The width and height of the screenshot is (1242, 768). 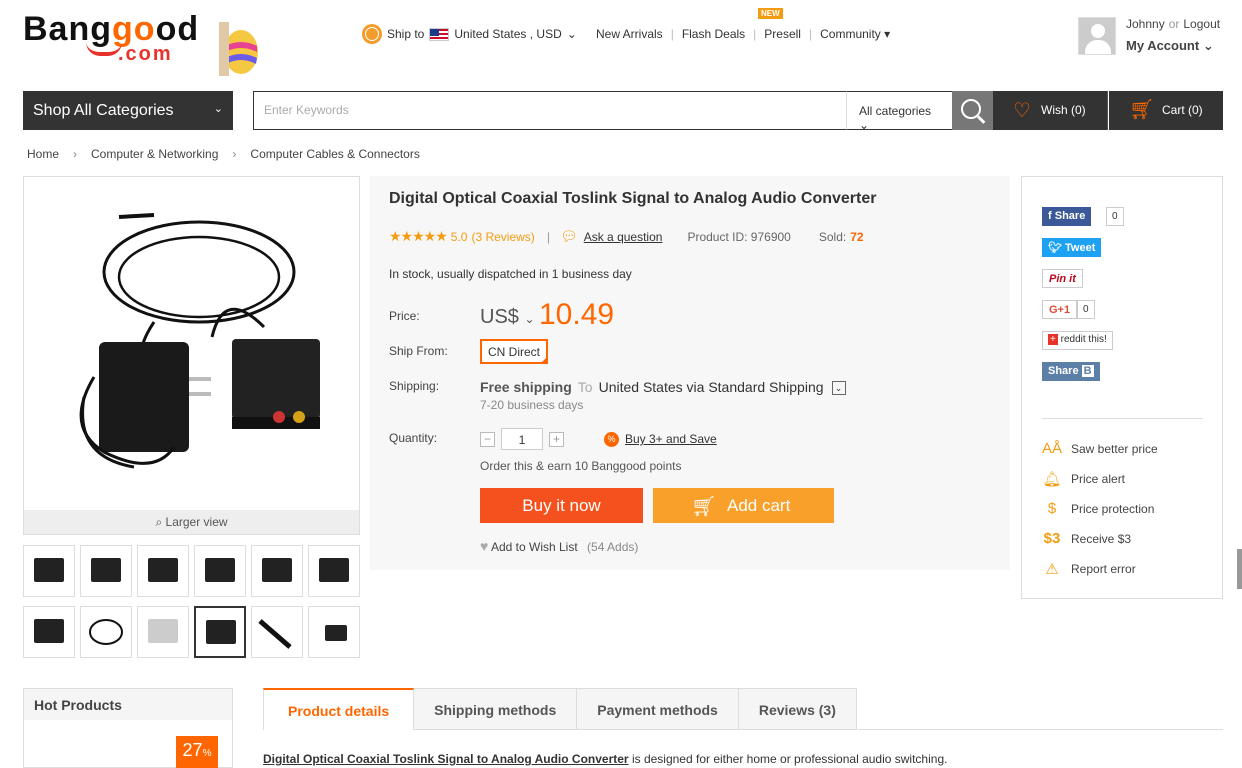 I want to click on zoom-icon: ⌕, so click(x=159, y=522).